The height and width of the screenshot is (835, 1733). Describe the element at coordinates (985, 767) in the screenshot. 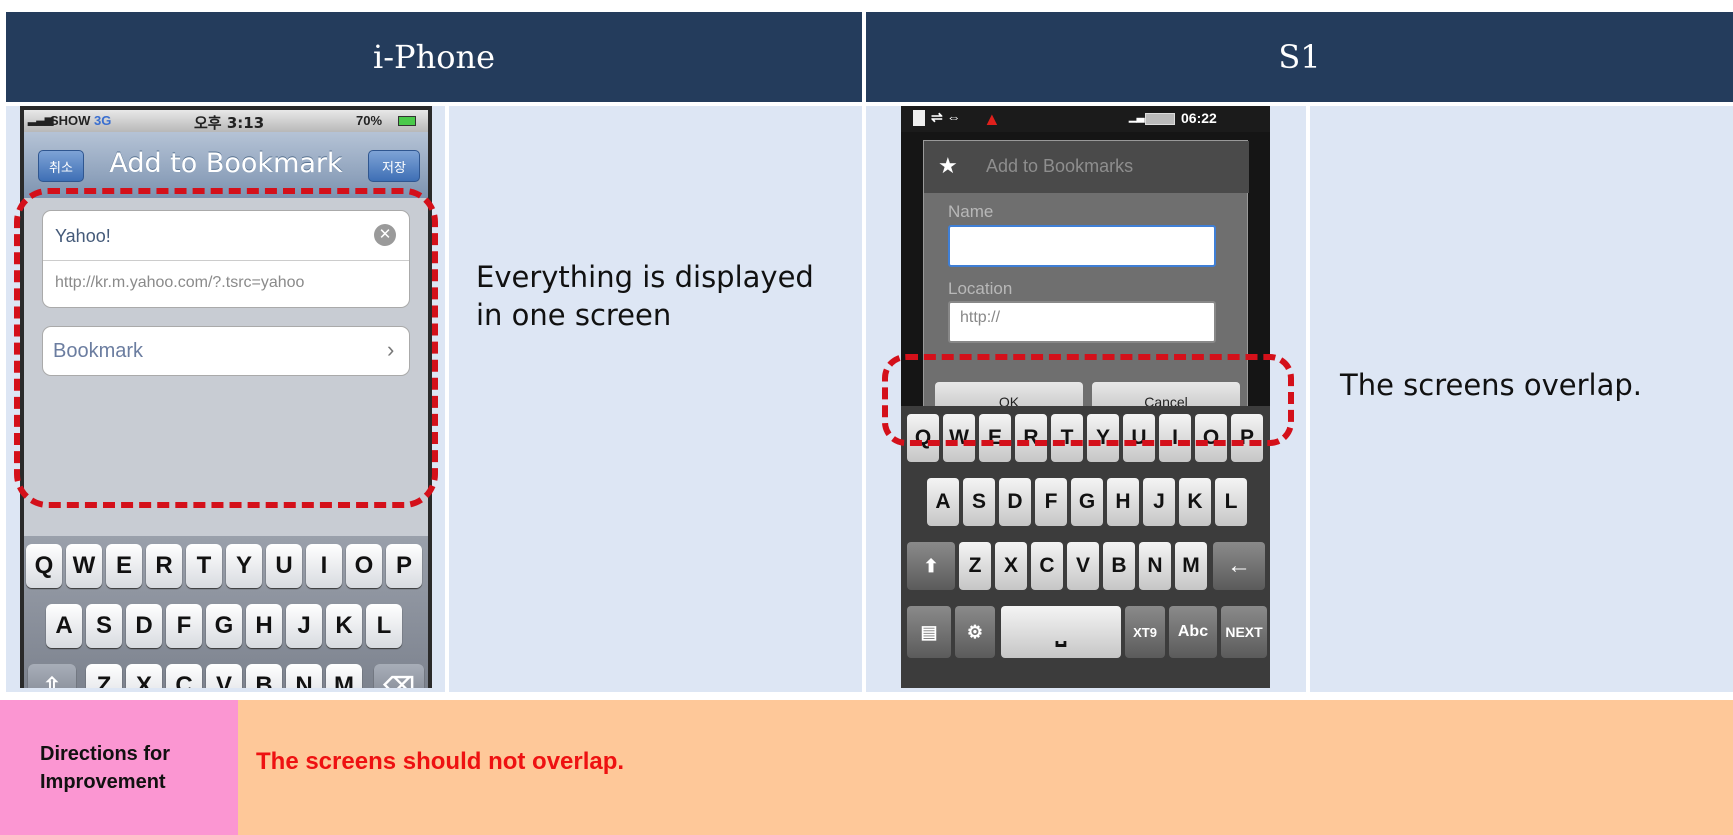

I see `directions-panel: The screens should not overlap.` at that location.